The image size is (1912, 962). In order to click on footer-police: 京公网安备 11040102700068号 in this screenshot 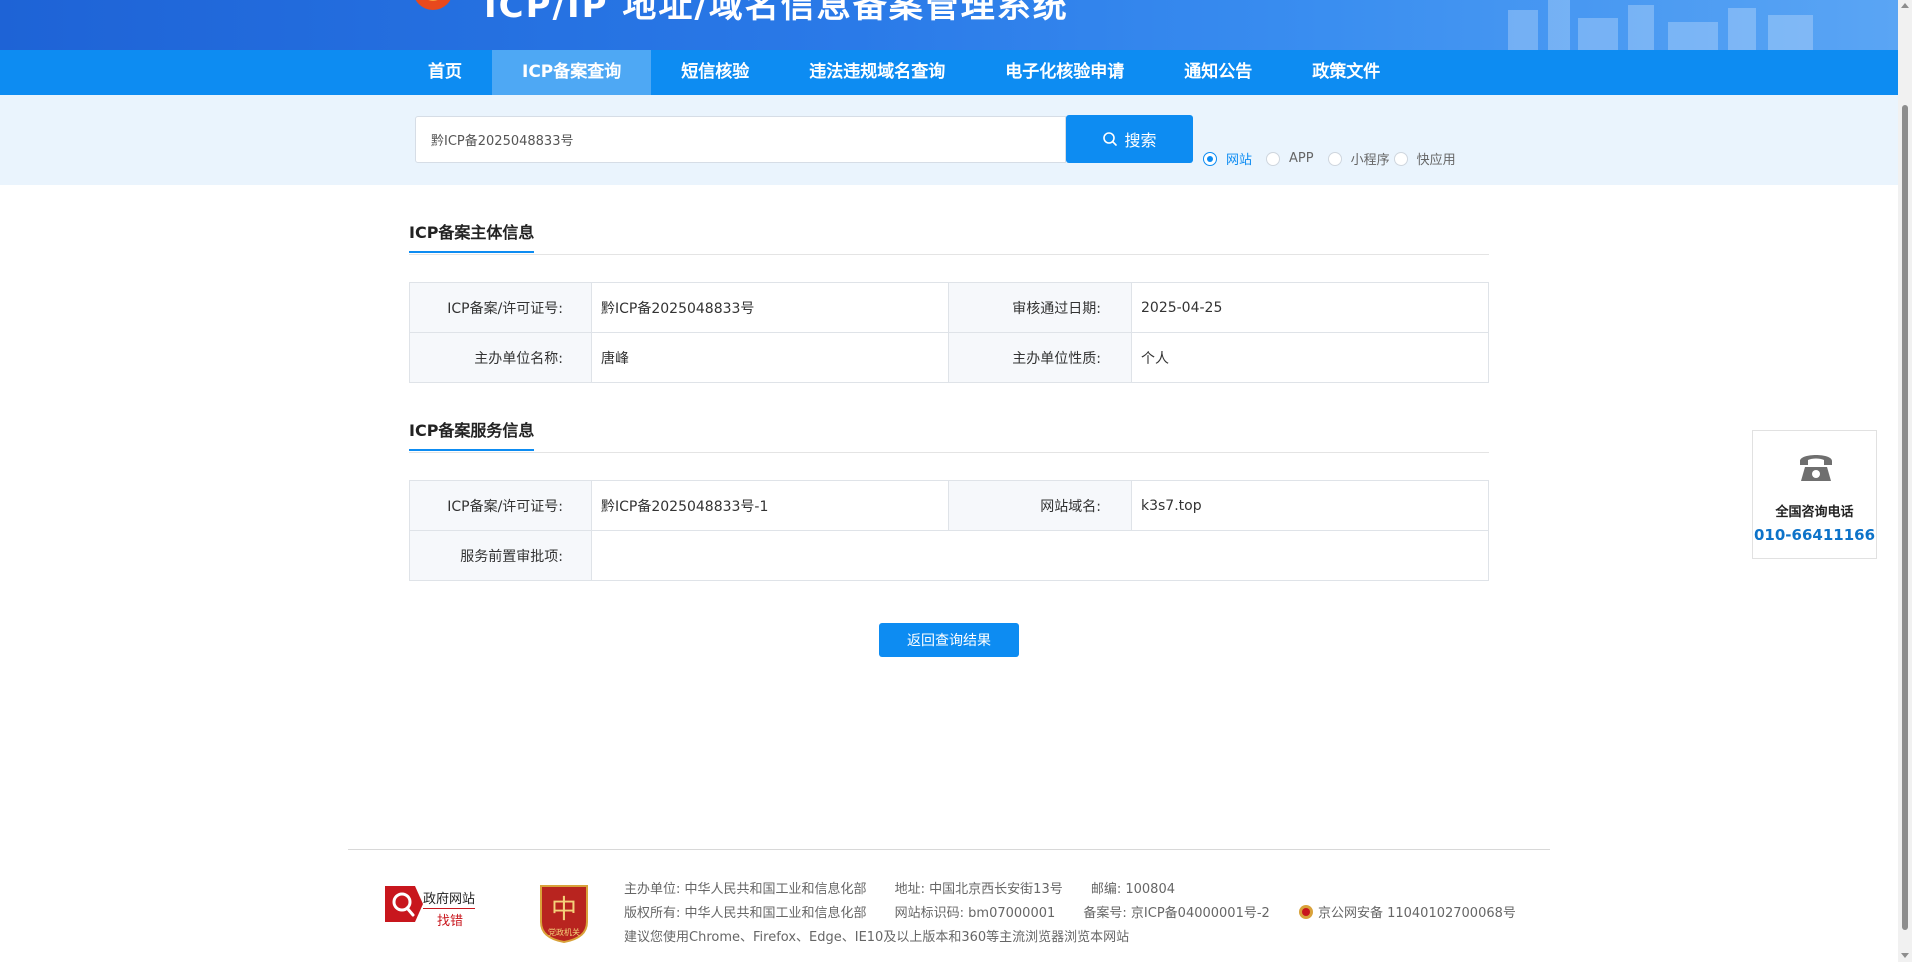, I will do `click(1417, 913)`.